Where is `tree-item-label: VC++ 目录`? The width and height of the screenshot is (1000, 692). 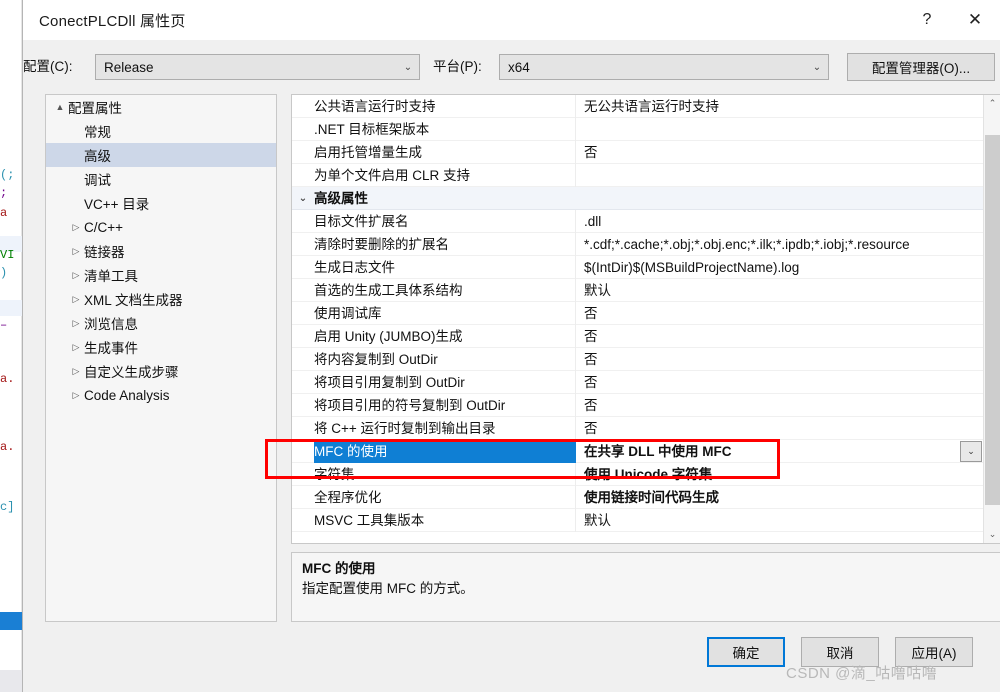
tree-item-label: VC++ 目录 is located at coordinates (117, 204).